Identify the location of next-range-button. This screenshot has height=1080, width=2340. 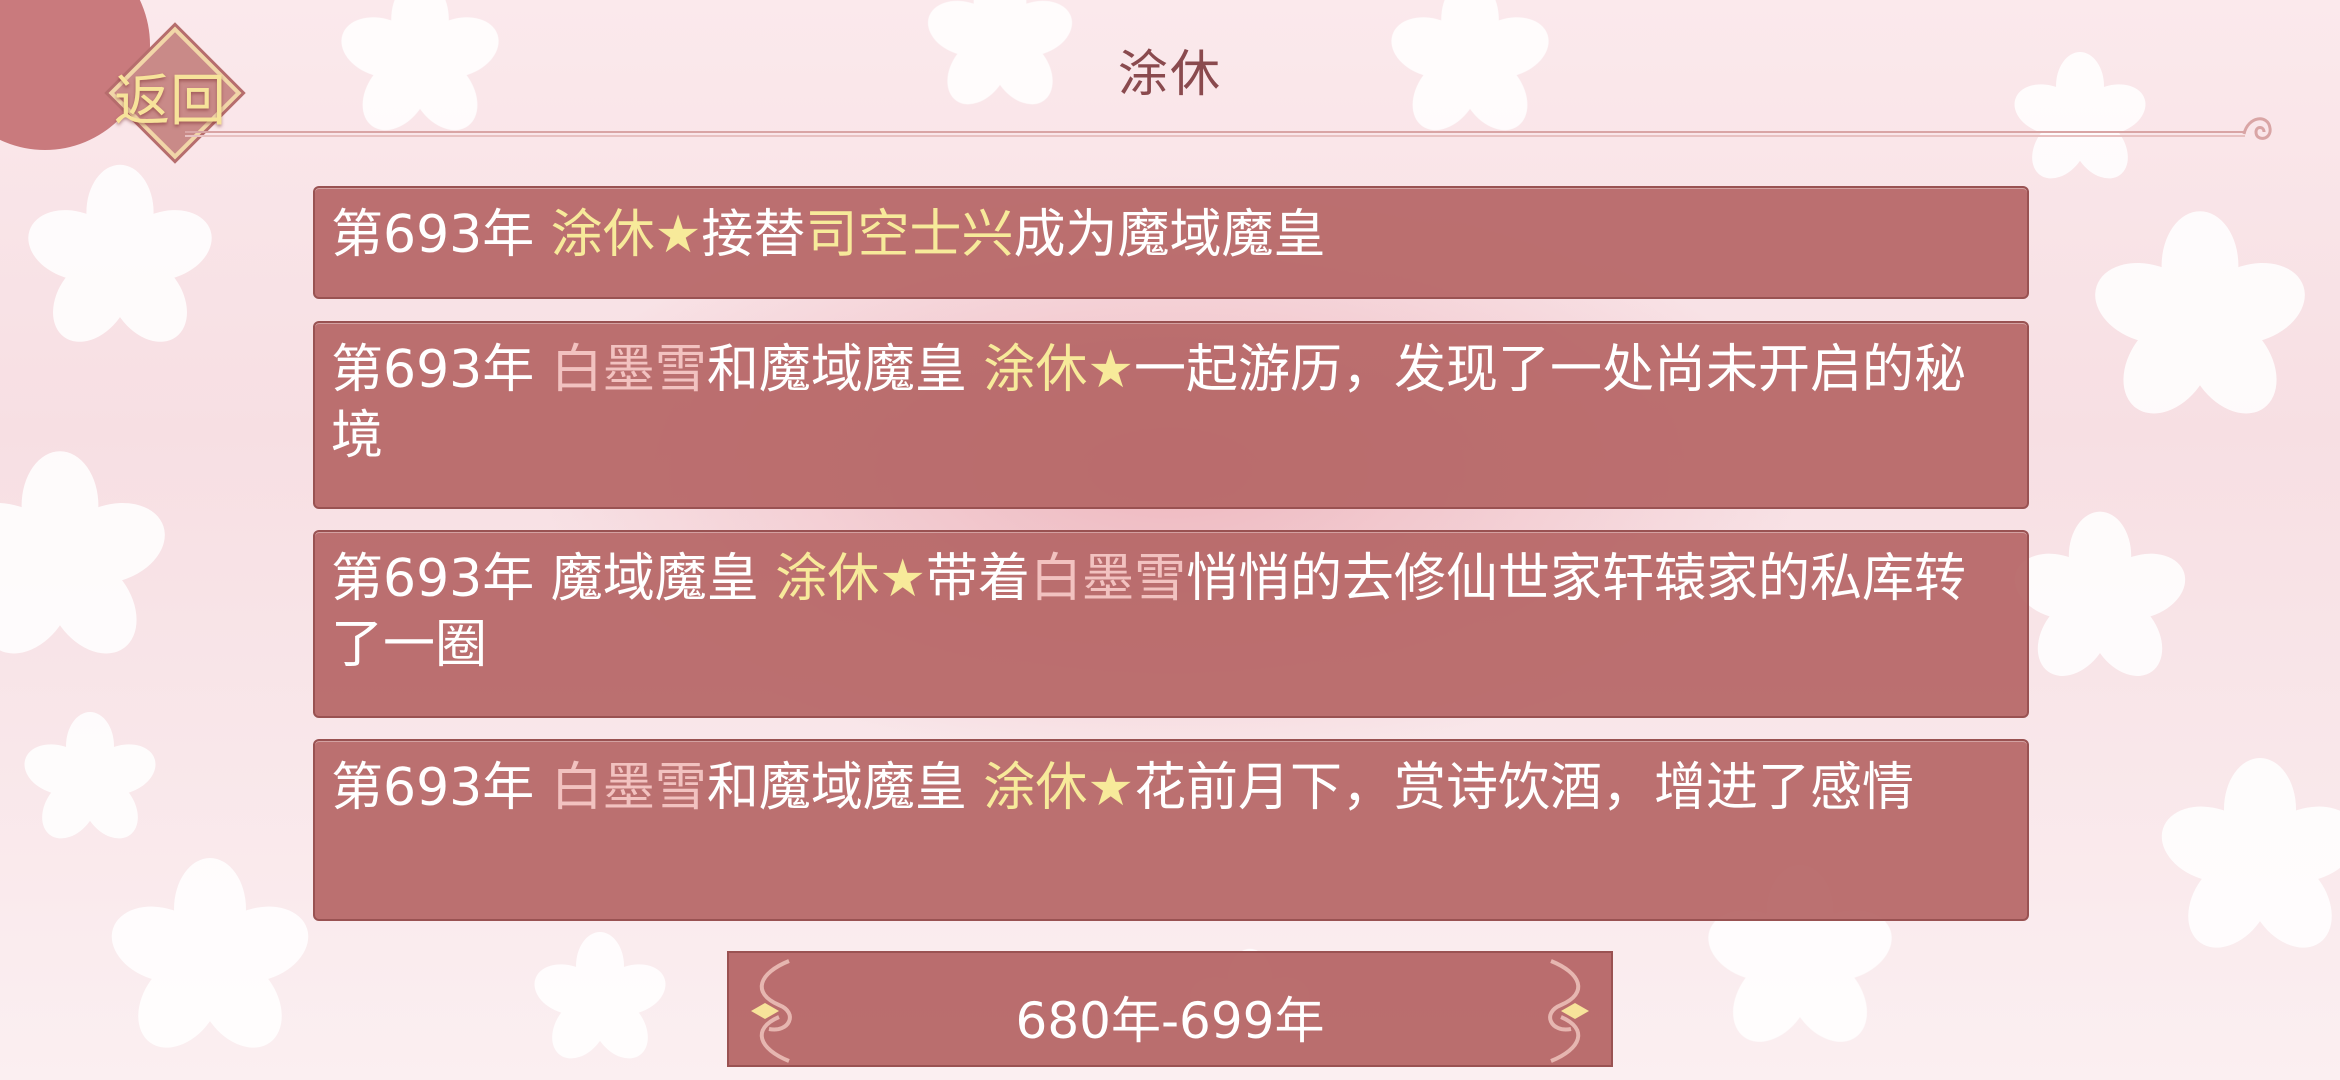
(1561, 1011).